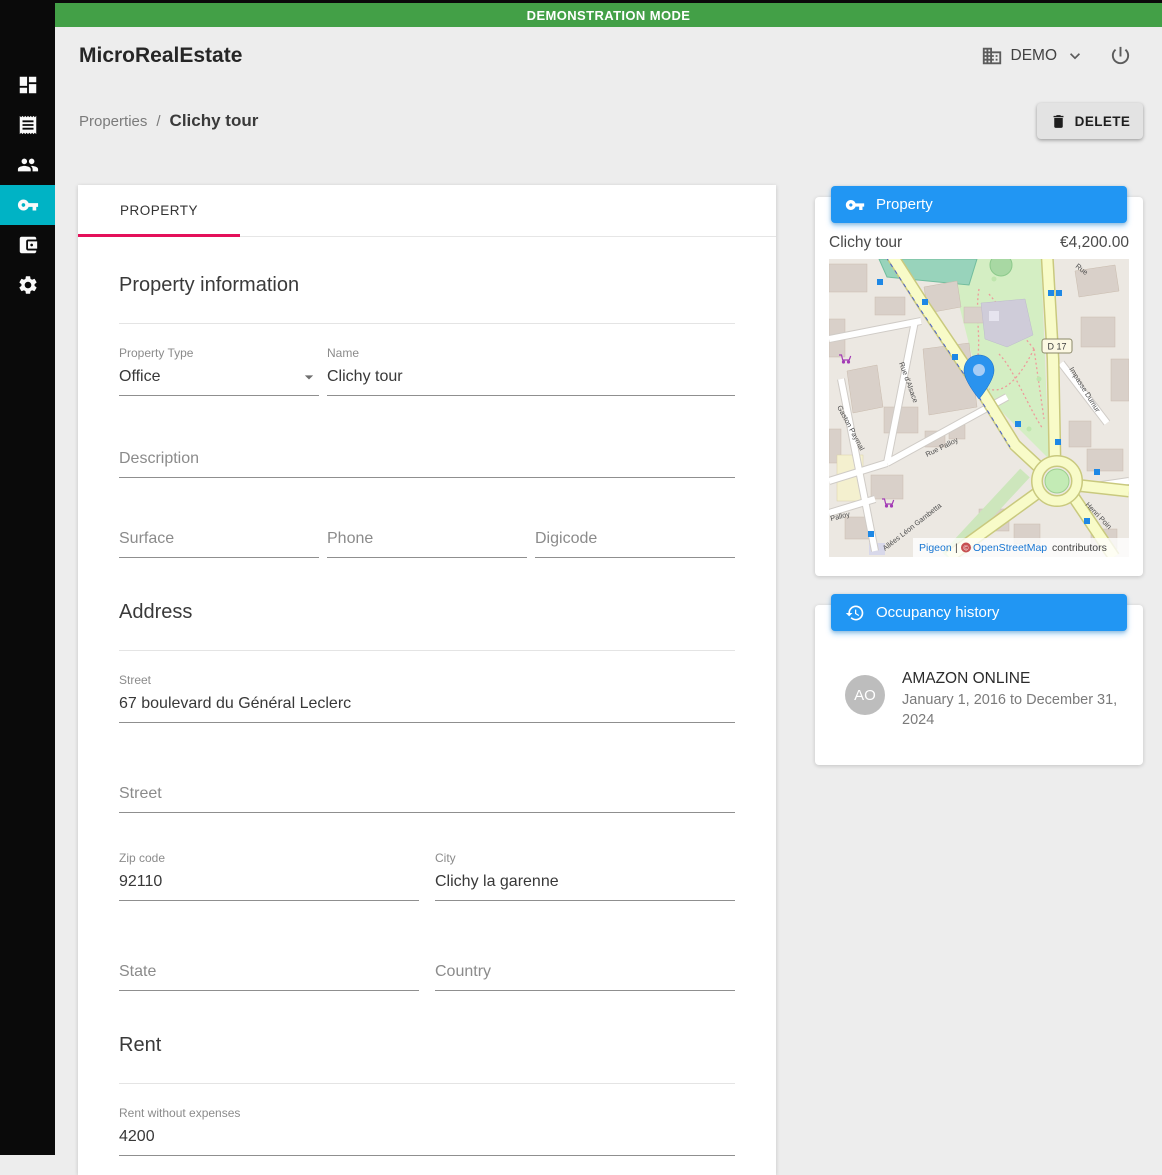 The width and height of the screenshot is (1162, 1175). Describe the element at coordinates (566, 538) in the screenshot. I see `digicode-placeholder: Digicode` at that location.